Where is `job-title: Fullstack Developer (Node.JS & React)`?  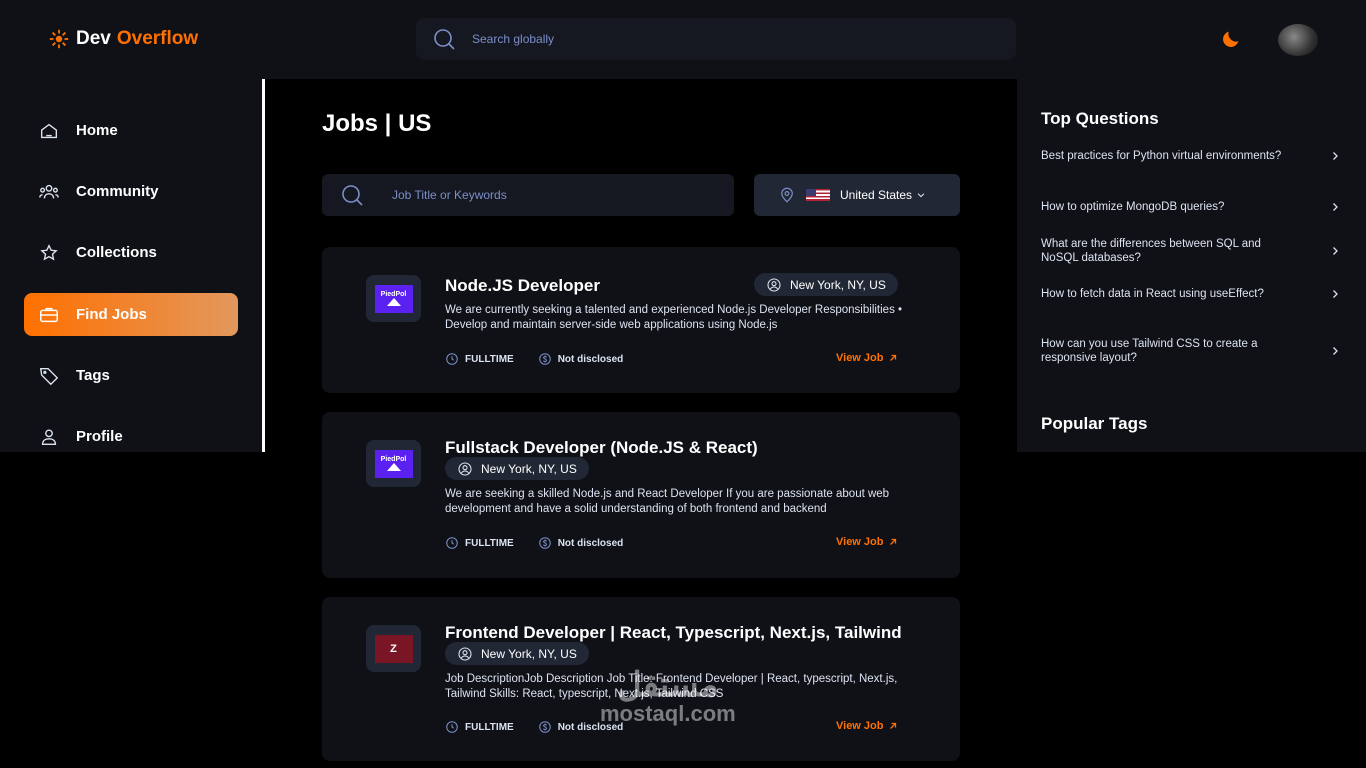 job-title: Fullstack Developer (Node.JS & React) is located at coordinates (601, 448).